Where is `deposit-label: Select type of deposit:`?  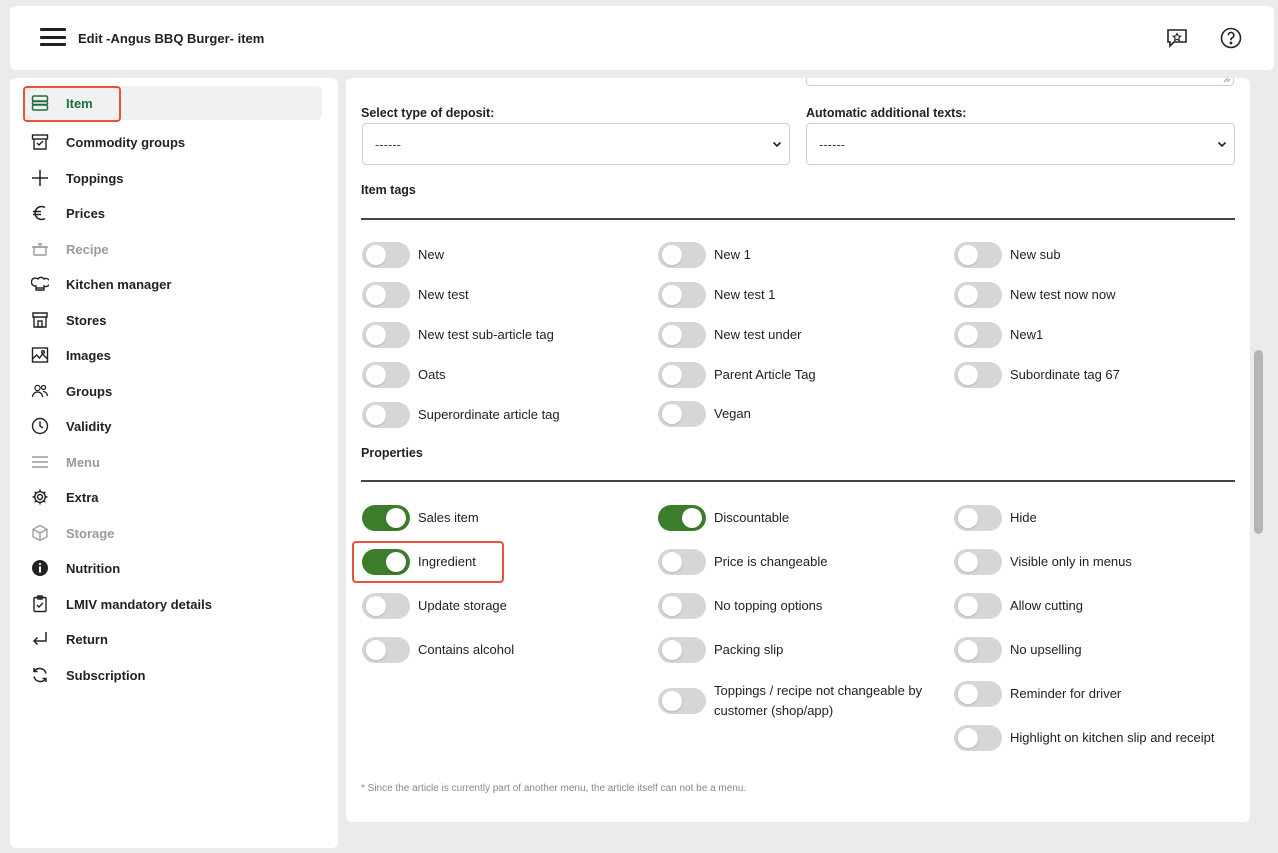 deposit-label: Select type of deposit: is located at coordinates (428, 113).